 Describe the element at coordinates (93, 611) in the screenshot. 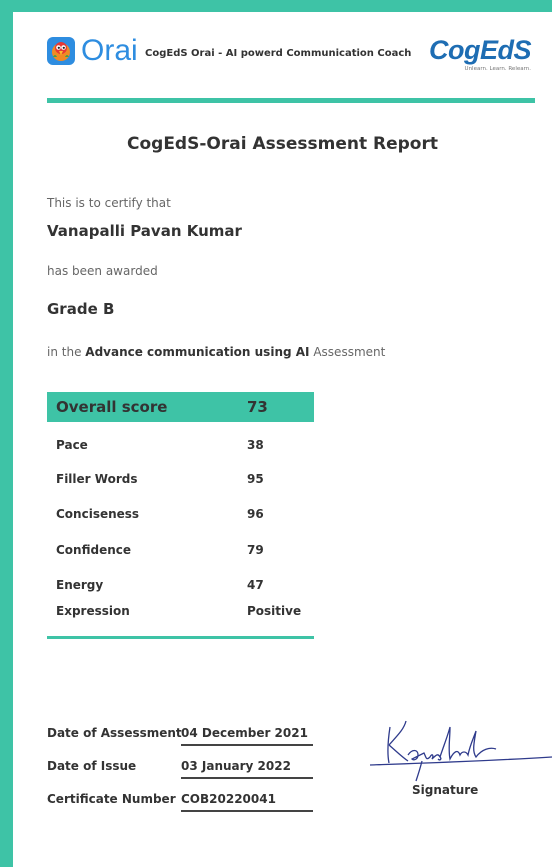

I see `score-label: Expression` at that location.